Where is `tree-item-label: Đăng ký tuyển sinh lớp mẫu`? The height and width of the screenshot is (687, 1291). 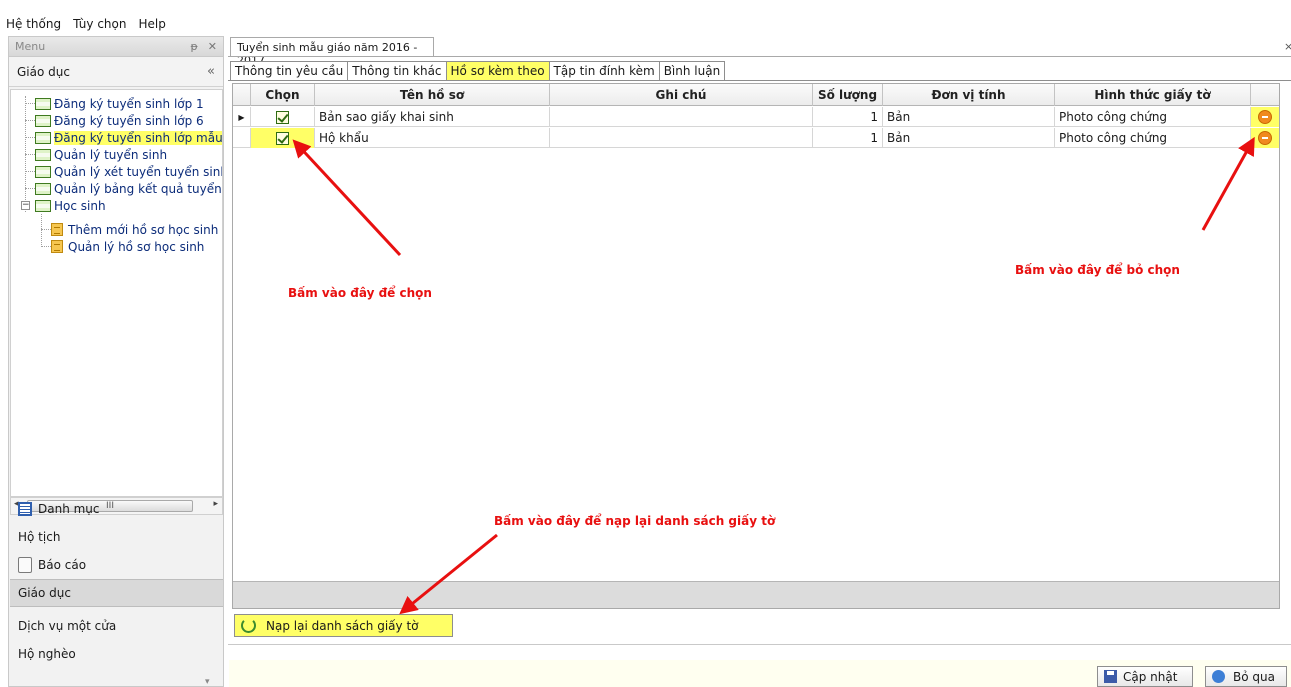
tree-item-label: Đăng ký tuyển sinh lớp mẫu is located at coordinates (138, 137).